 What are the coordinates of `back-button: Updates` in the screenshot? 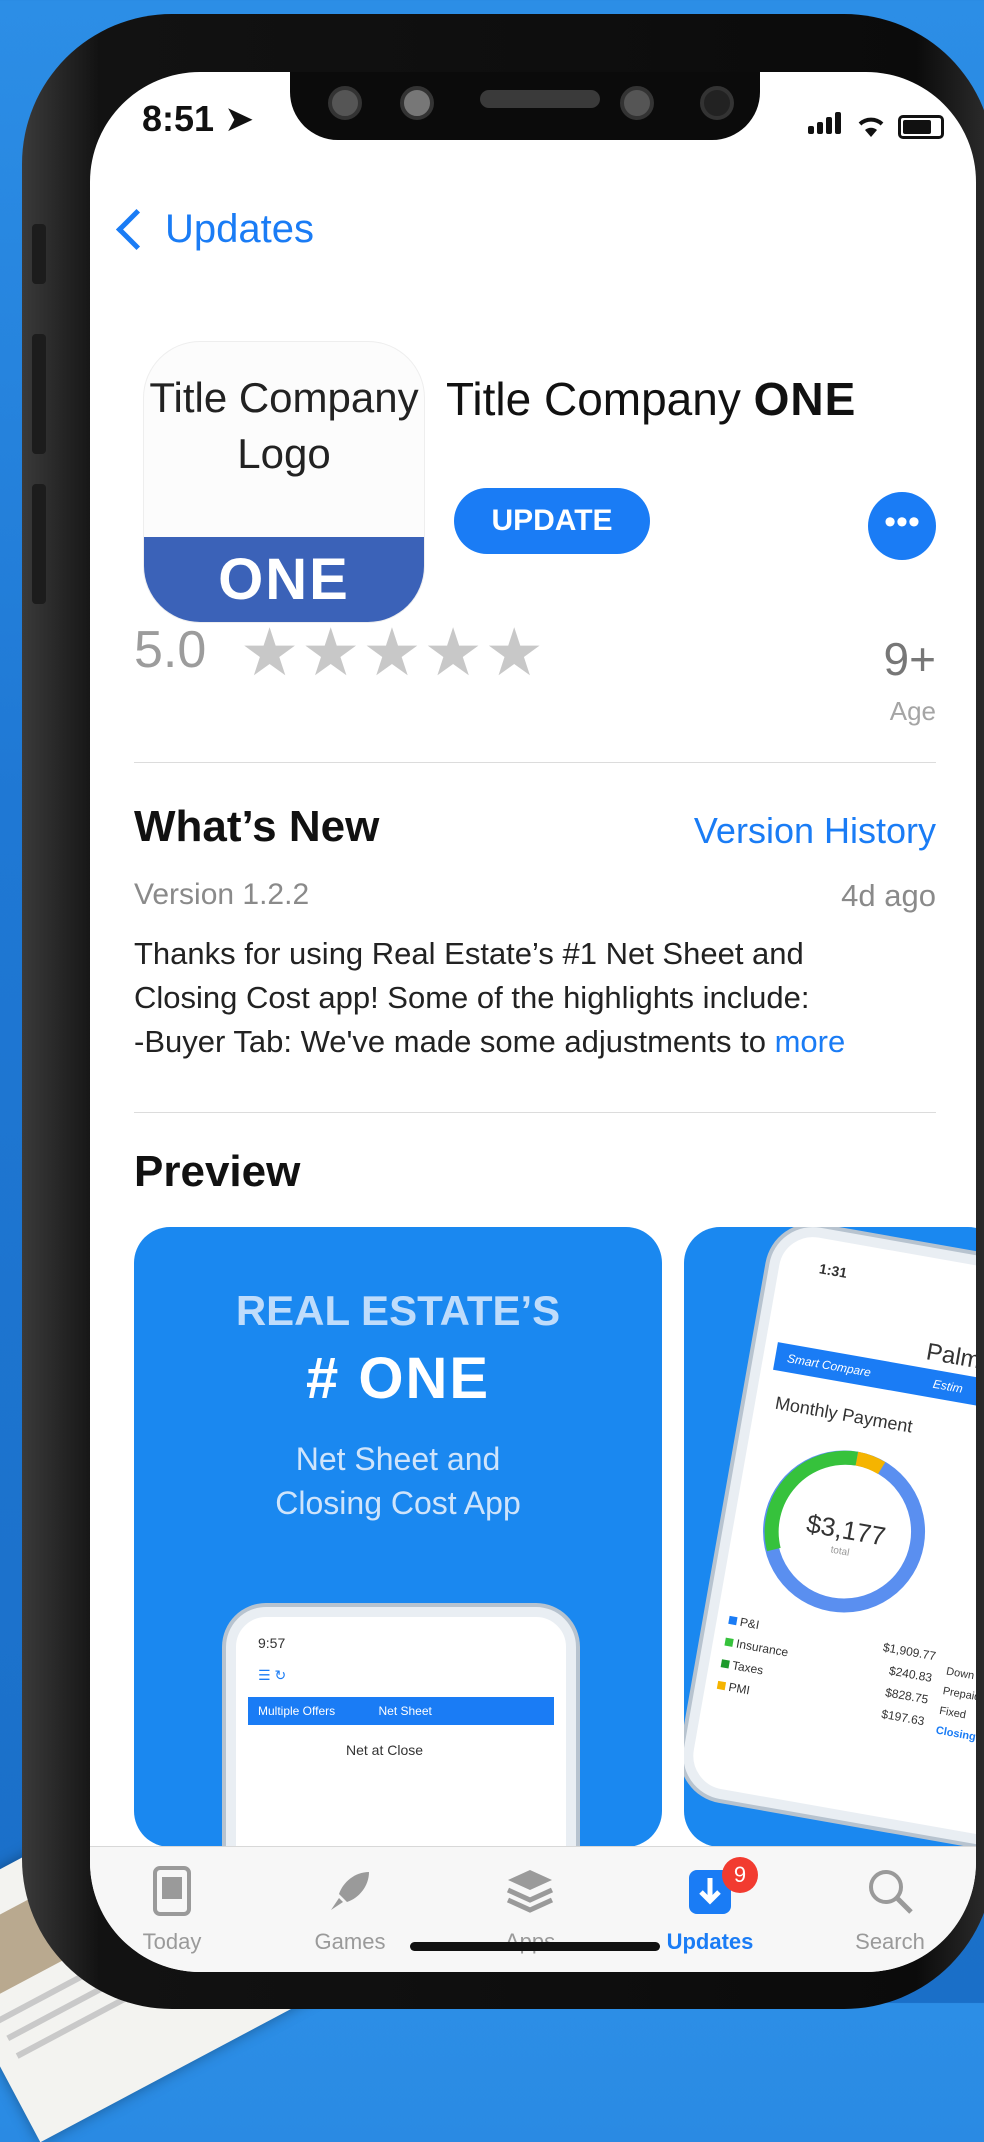 It's located at (214, 229).